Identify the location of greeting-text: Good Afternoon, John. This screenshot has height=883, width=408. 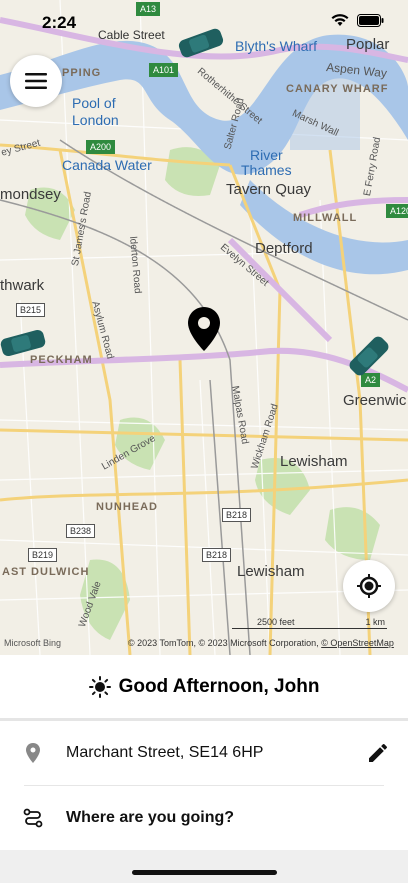
(219, 686).